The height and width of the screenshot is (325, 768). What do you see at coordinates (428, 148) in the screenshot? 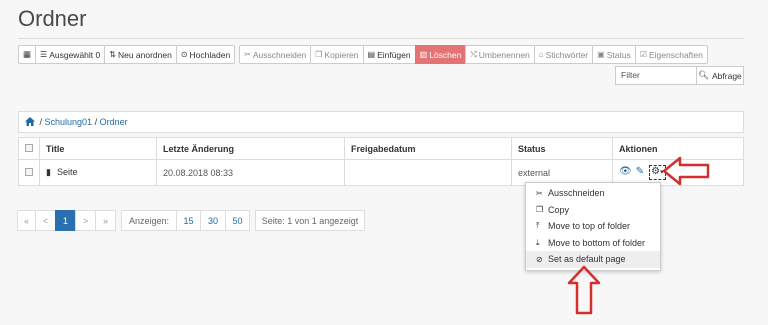
I see `column-header-release: Freigabedatum` at bounding box center [428, 148].